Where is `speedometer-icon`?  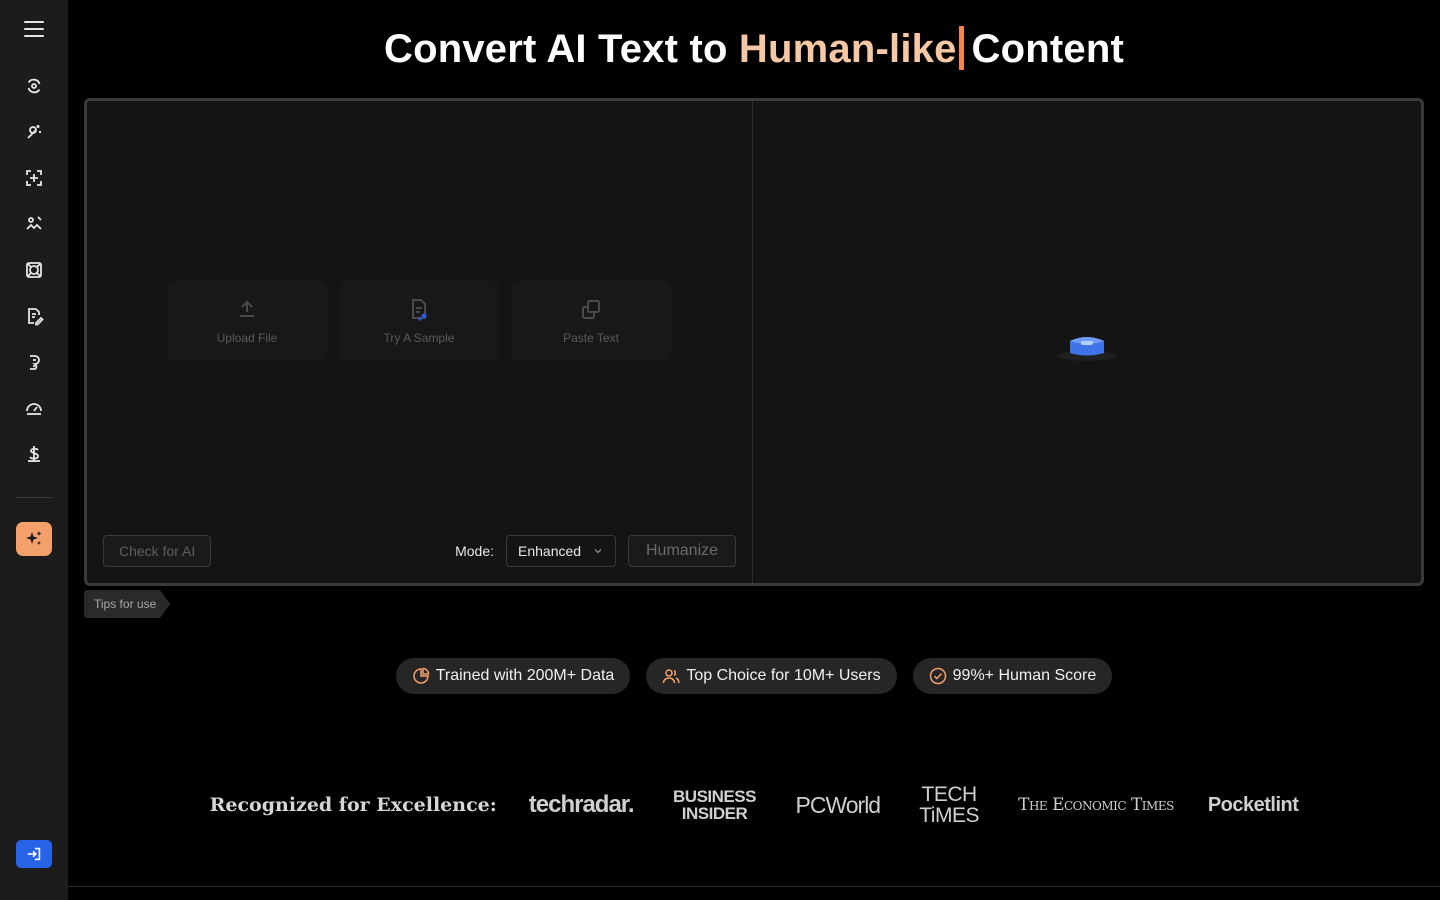 speedometer-icon is located at coordinates (34, 408).